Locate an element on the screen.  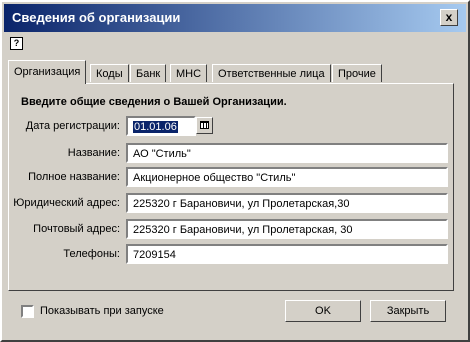
help-icon: ? is located at coordinates (16, 43).